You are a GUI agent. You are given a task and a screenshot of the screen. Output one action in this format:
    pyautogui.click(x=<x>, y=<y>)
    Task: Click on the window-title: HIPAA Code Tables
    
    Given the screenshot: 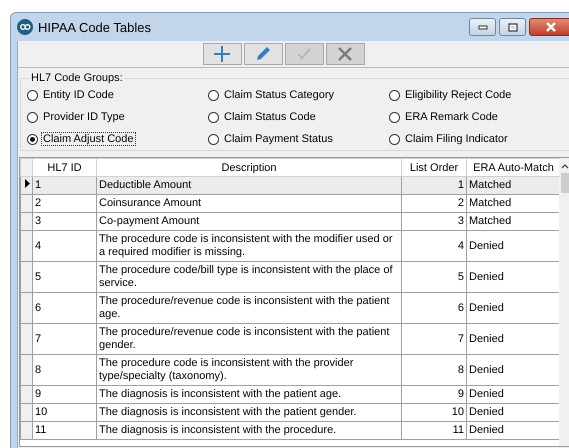 What is the action you would take?
    pyautogui.click(x=94, y=27)
    